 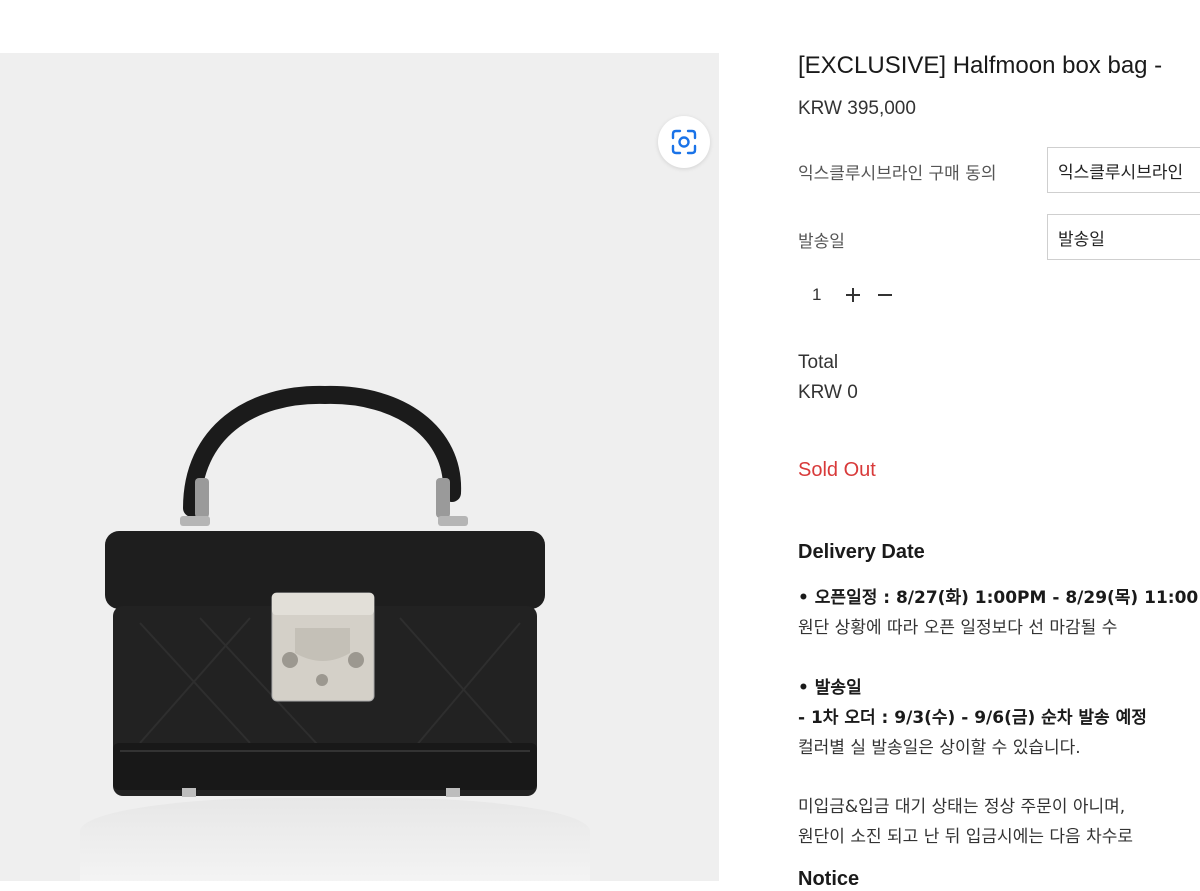 I want to click on total-value: KRW 0, so click(x=828, y=392).